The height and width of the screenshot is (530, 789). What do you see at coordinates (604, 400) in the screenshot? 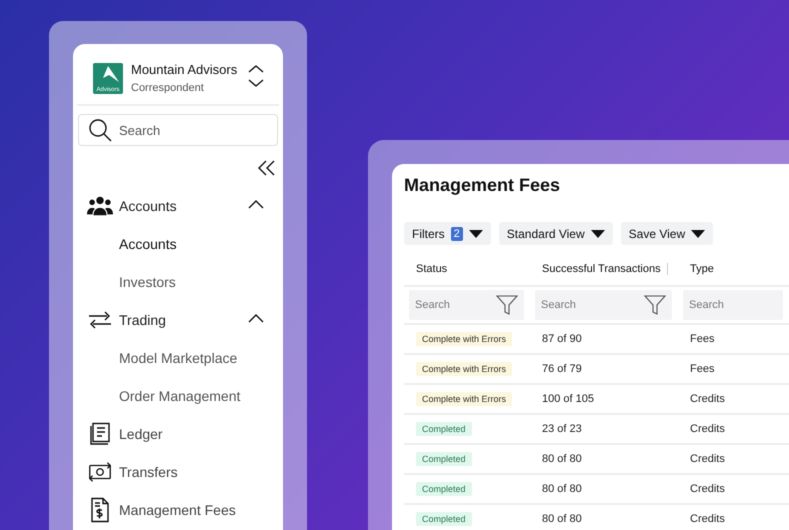
I see `table-cell: 100 of 105` at bounding box center [604, 400].